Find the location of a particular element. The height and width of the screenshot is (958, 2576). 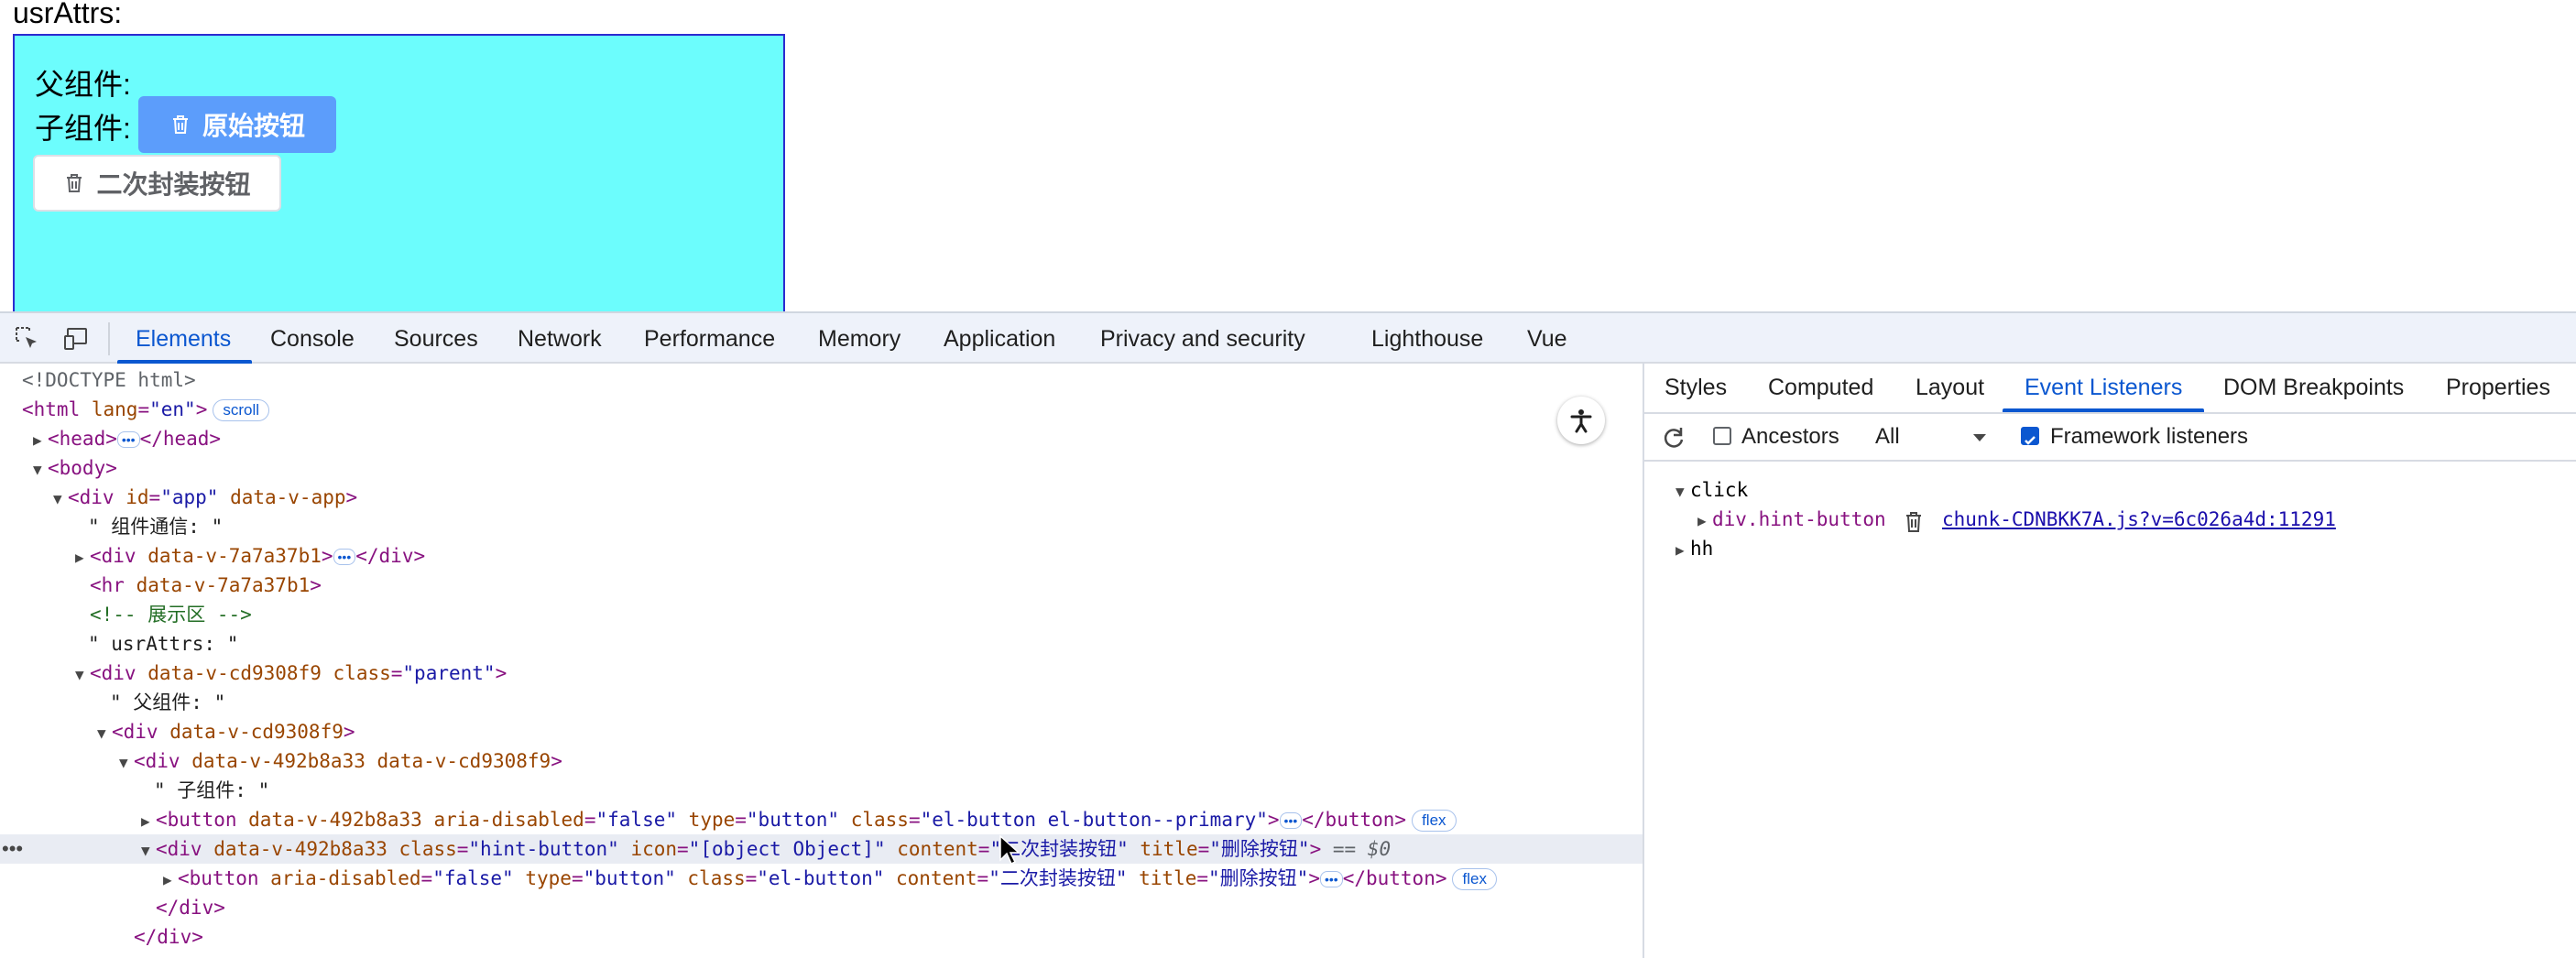

active-side-tab-indicator is located at coordinates (2104, 410).